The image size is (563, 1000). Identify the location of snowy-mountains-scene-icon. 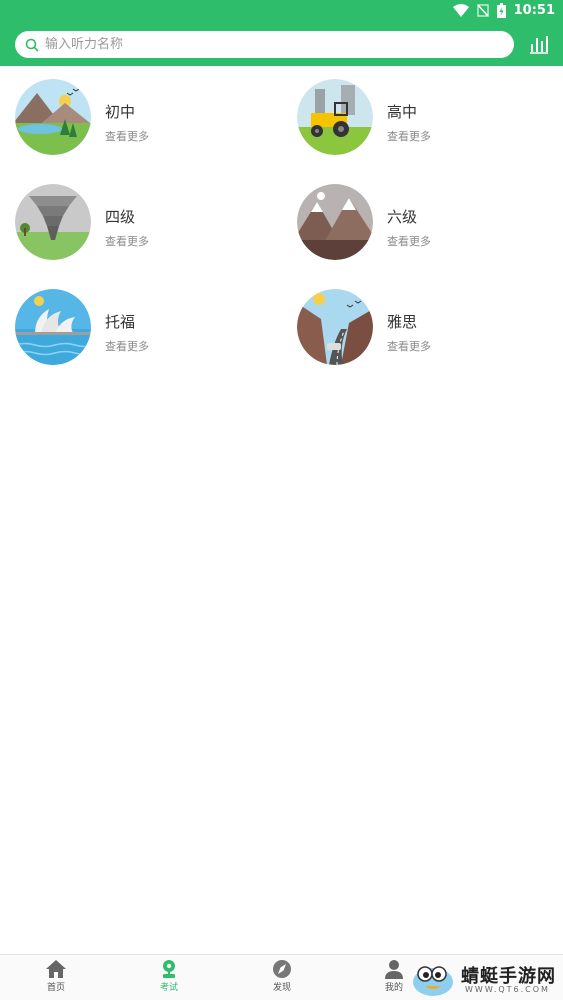
(335, 222).